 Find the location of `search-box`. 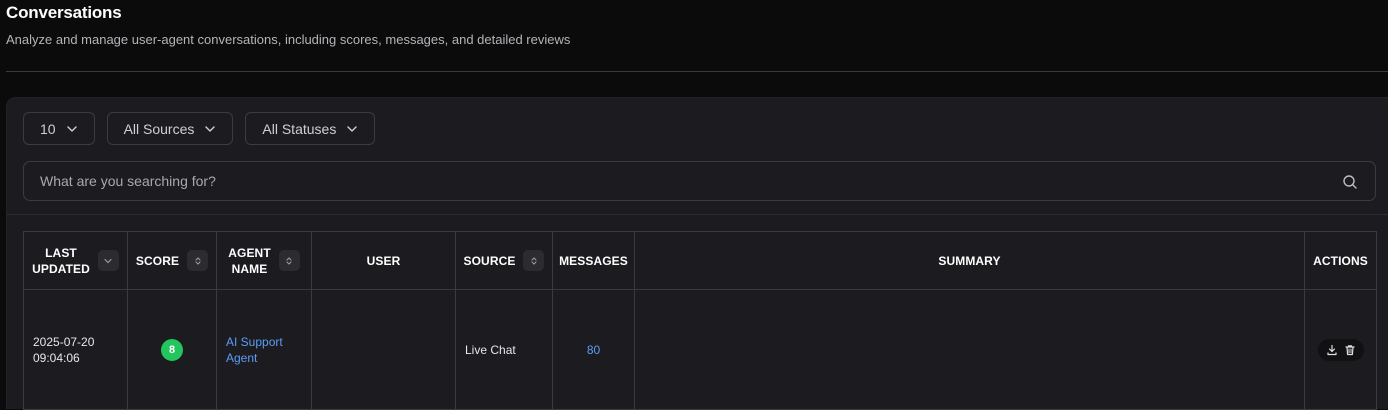

search-box is located at coordinates (699, 181).